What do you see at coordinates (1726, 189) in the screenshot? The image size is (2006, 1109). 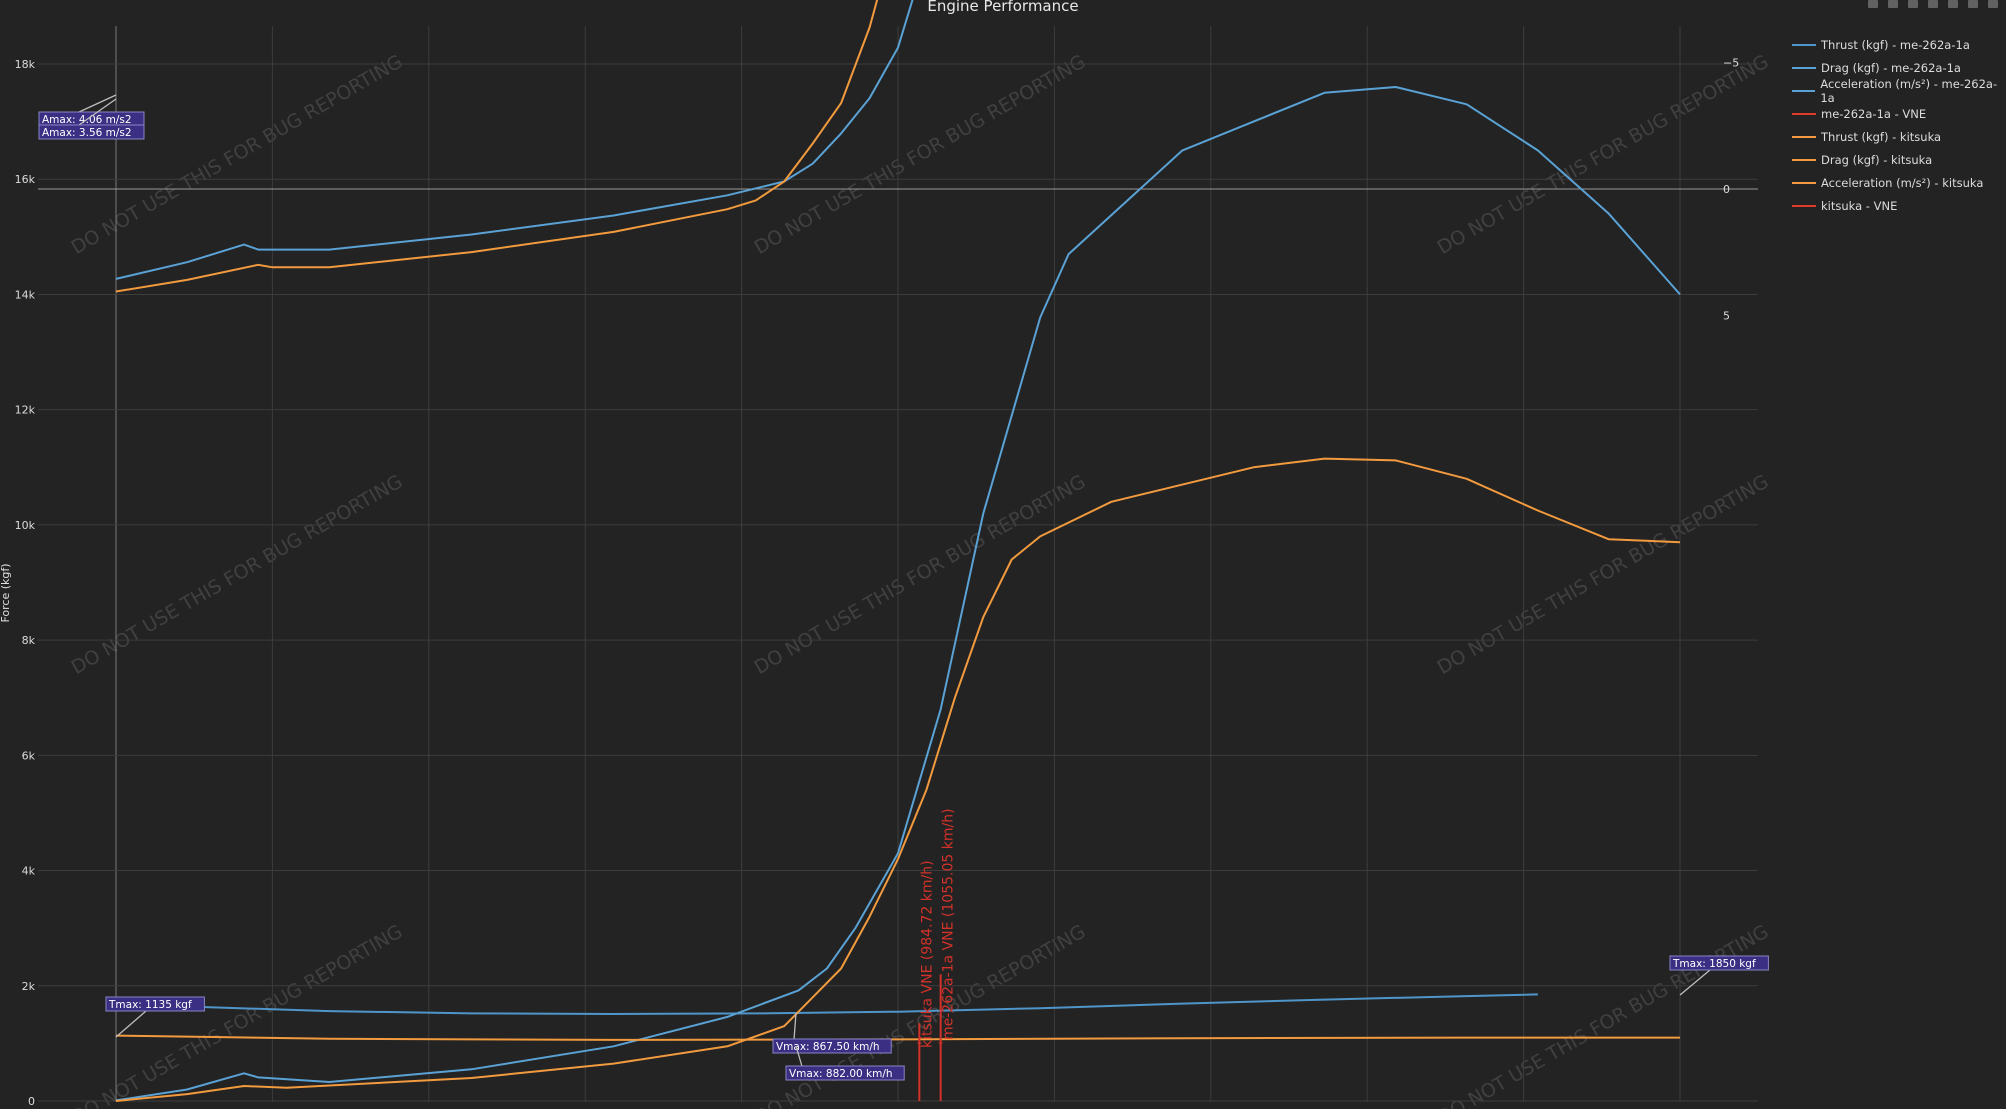 I see `y2-tick-label: 0` at bounding box center [1726, 189].